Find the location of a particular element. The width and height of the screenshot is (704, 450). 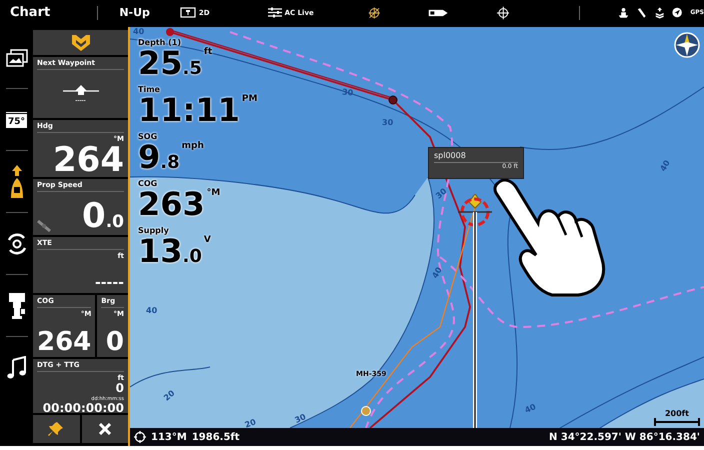

reading-label: Supply is located at coordinates (154, 230).